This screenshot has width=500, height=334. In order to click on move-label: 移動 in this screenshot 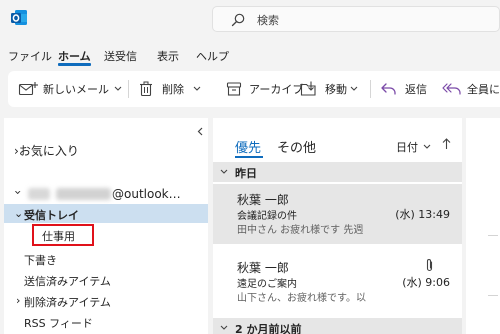, I will do `click(336, 89)`.